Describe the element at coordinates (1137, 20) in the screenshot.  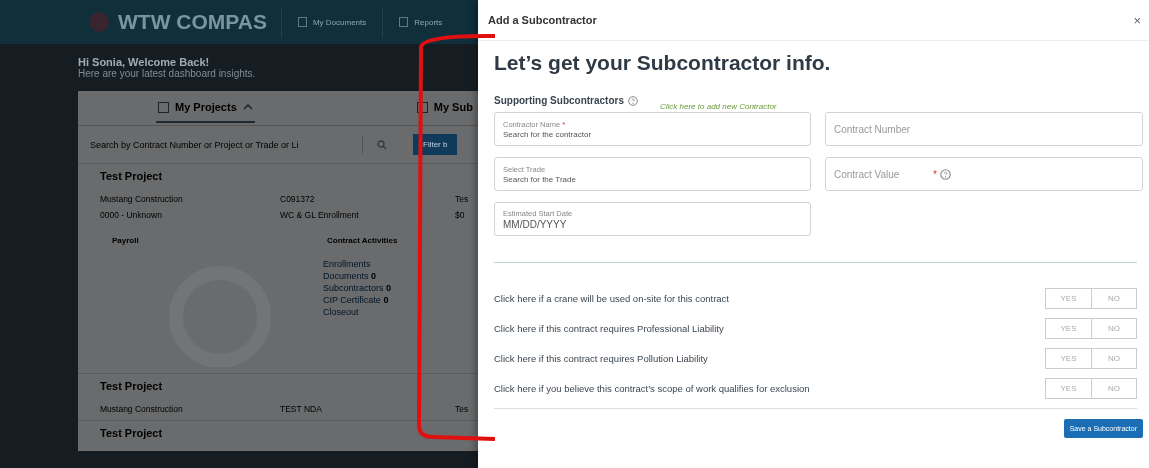
I see `close-button: ×` at that location.